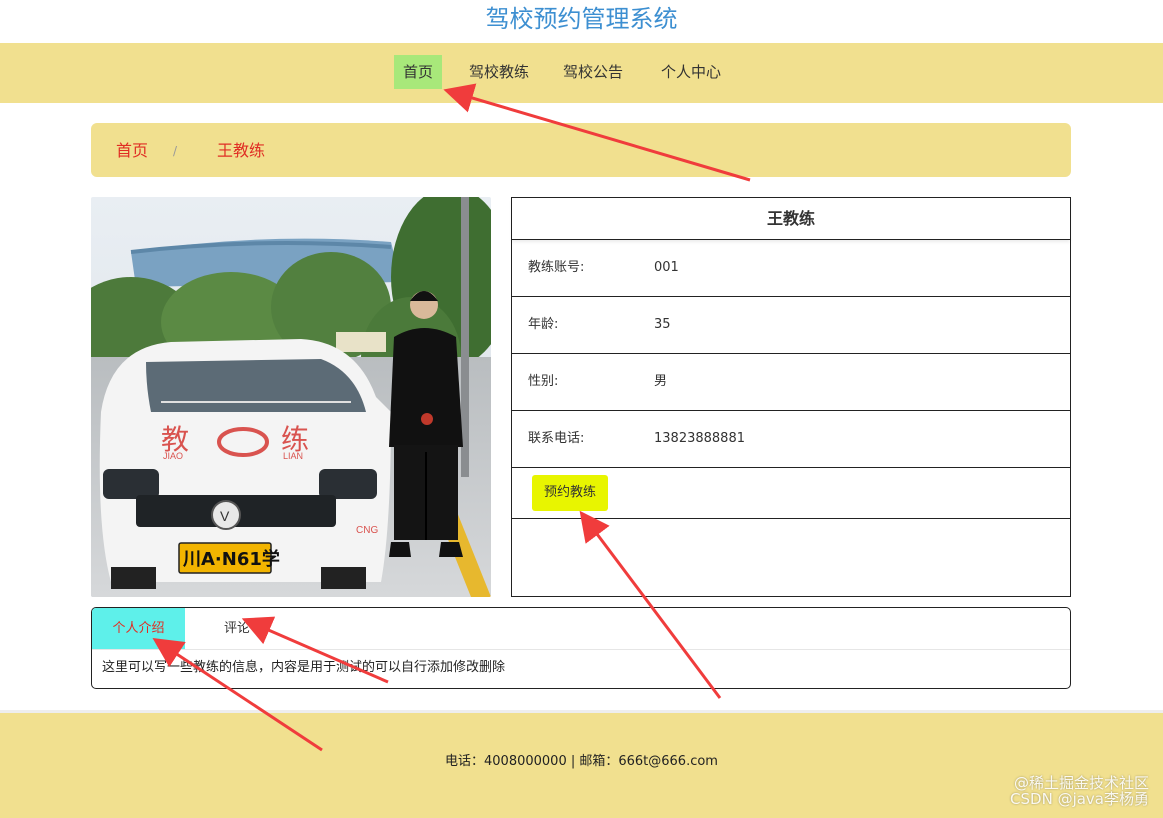 The width and height of the screenshot is (1163, 818). What do you see at coordinates (791, 557) in the screenshot?
I see `info-row-empty` at bounding box center [791, 557].